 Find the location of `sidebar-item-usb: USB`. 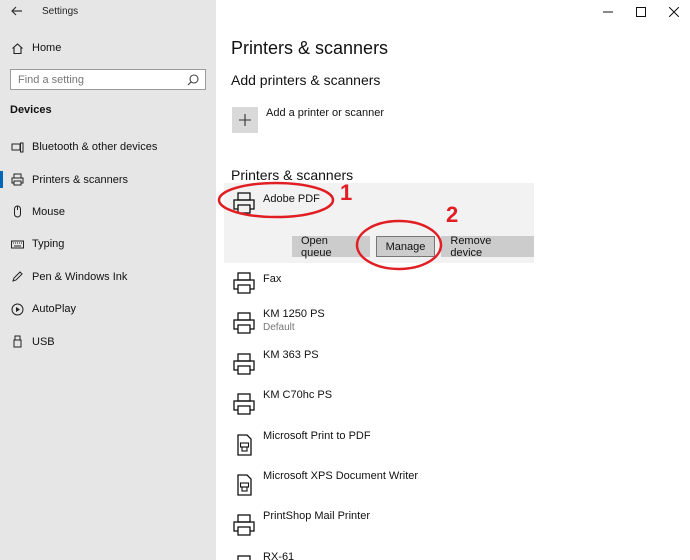

sidebar-item-usb: USB is located at coordinates (108, 341).